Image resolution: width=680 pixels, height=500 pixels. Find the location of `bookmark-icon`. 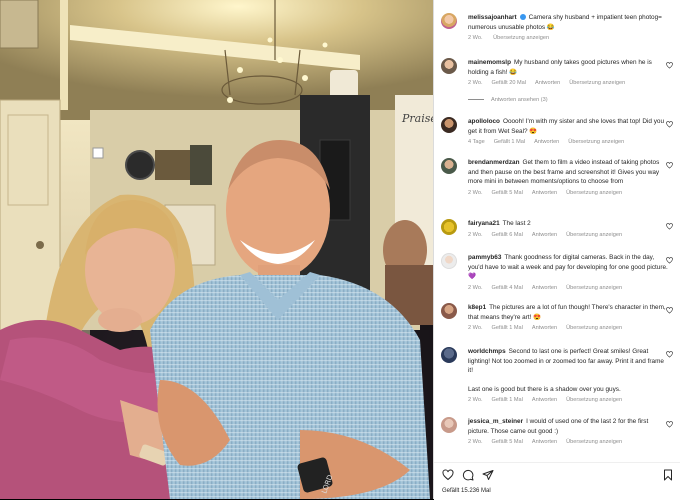

bookmark-icon is located at coordinates (668, 475).